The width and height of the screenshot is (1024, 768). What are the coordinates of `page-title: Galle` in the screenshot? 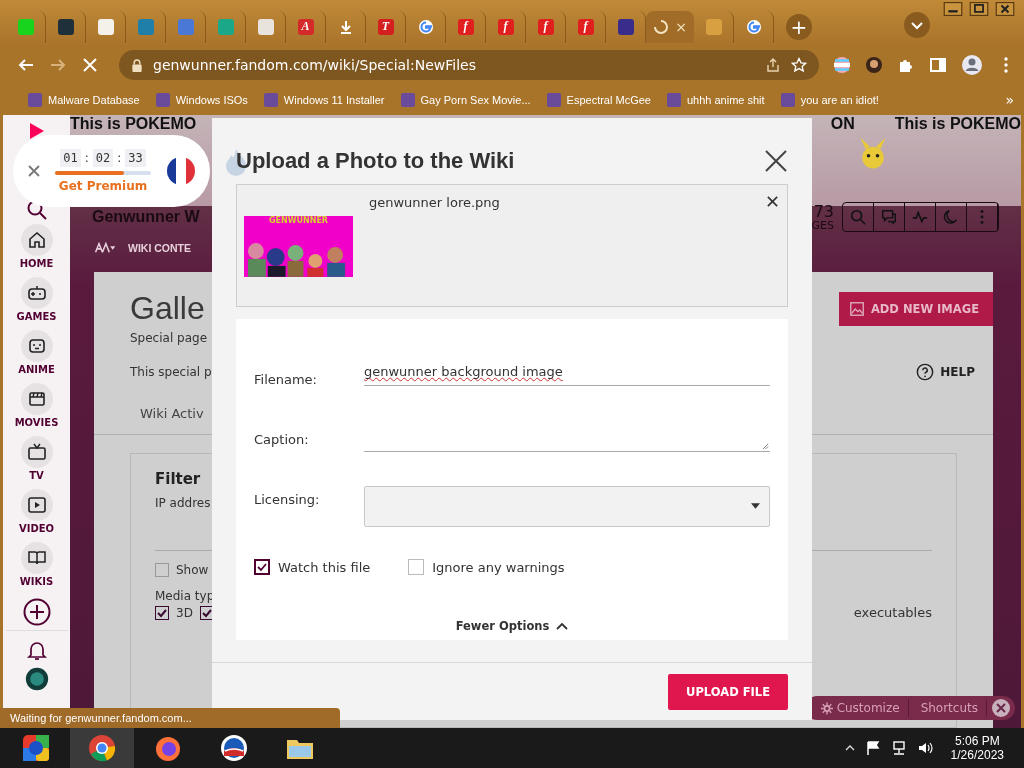 It's located at (167, 308).